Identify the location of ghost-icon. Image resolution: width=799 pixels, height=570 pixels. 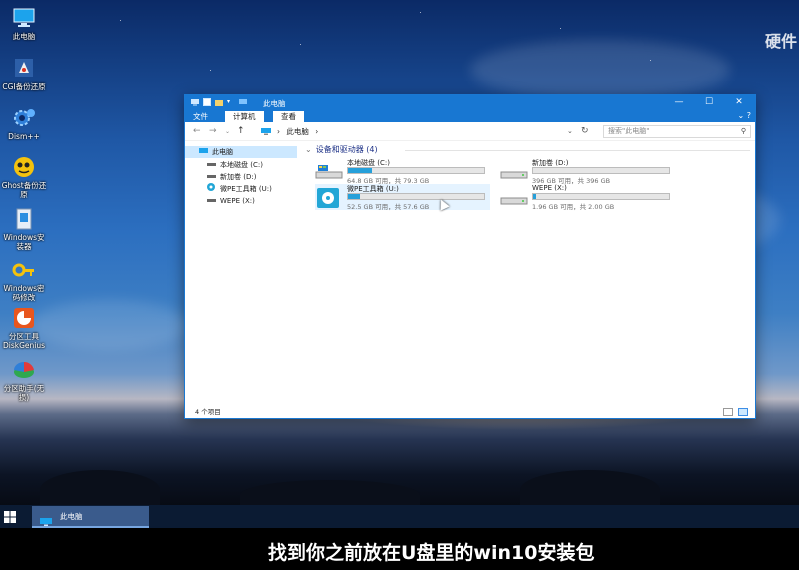
(24, 167).